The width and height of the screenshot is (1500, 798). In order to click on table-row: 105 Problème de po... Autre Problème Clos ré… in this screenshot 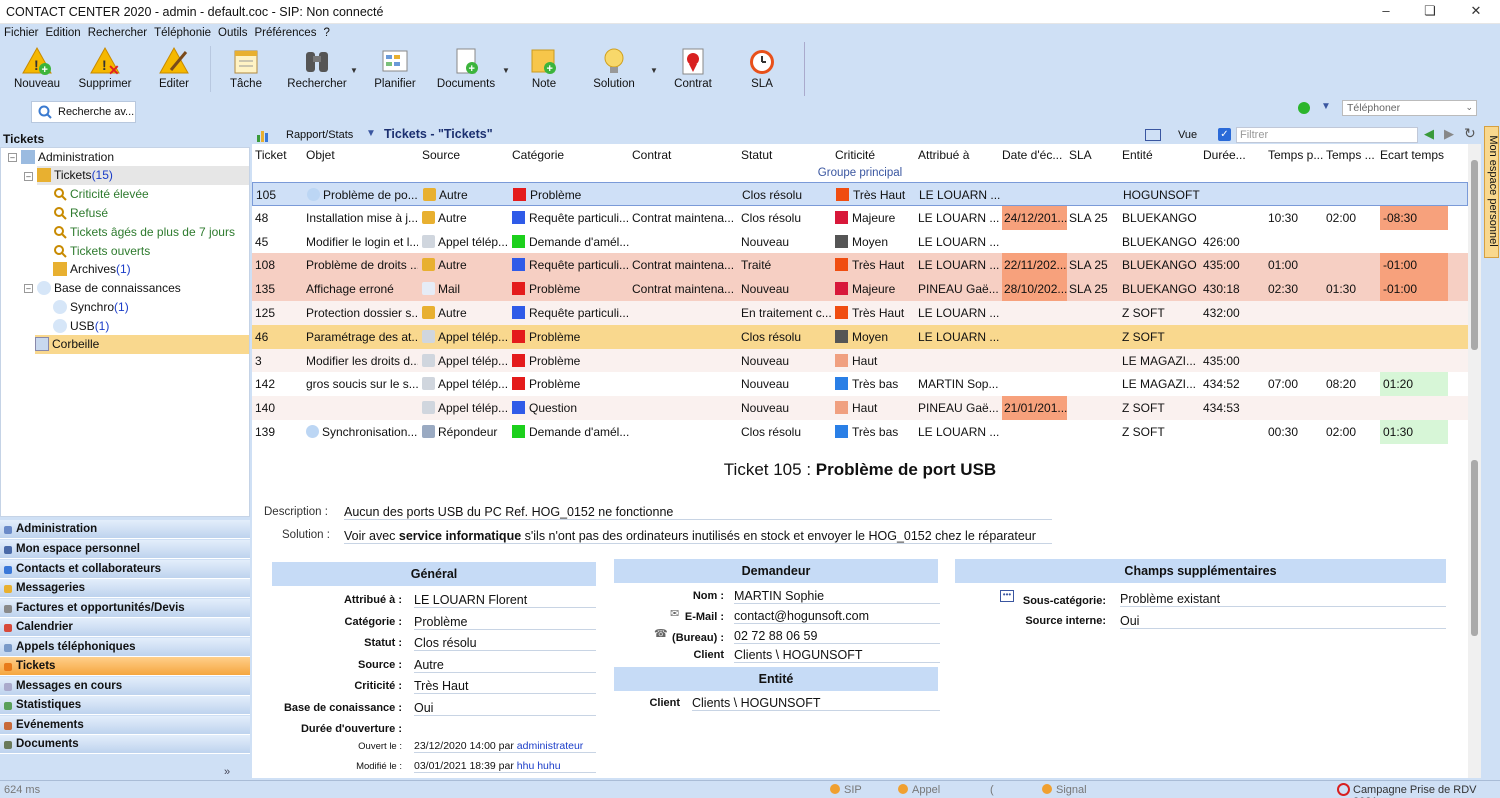, I will do `click(860, 194)`.